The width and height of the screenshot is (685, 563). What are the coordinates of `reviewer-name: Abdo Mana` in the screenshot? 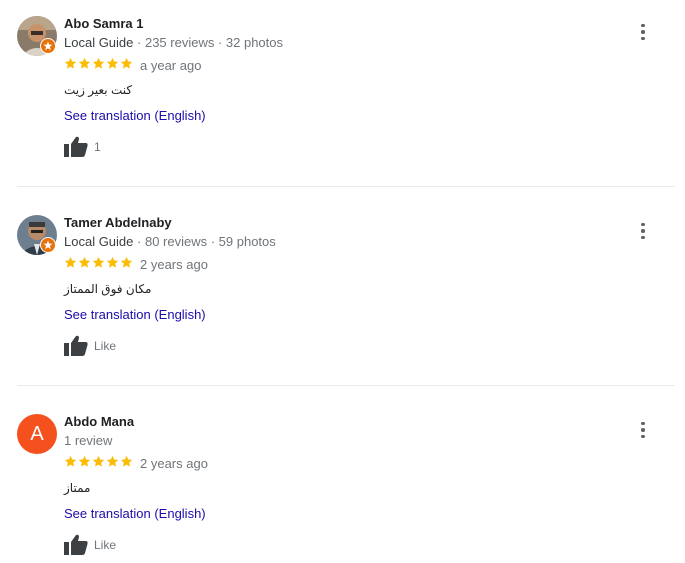 It's located at (99, 421).